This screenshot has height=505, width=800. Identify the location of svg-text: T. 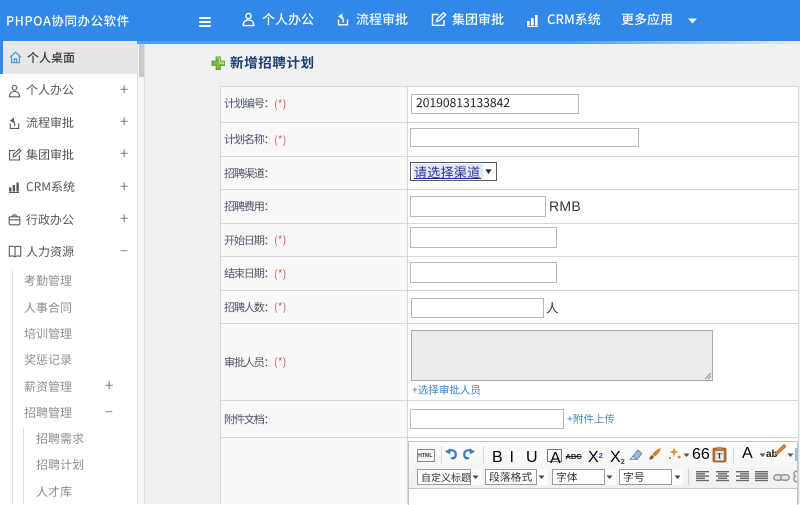
(720, 456).